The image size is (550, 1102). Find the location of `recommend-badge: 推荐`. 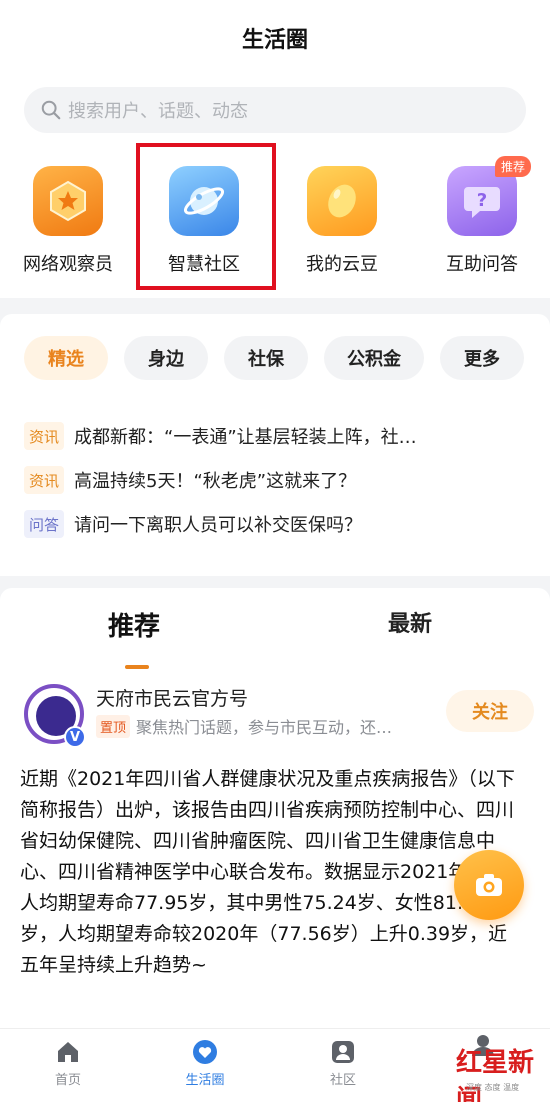

recommend-badge: 推荐 is located at coordinates (512, 166).